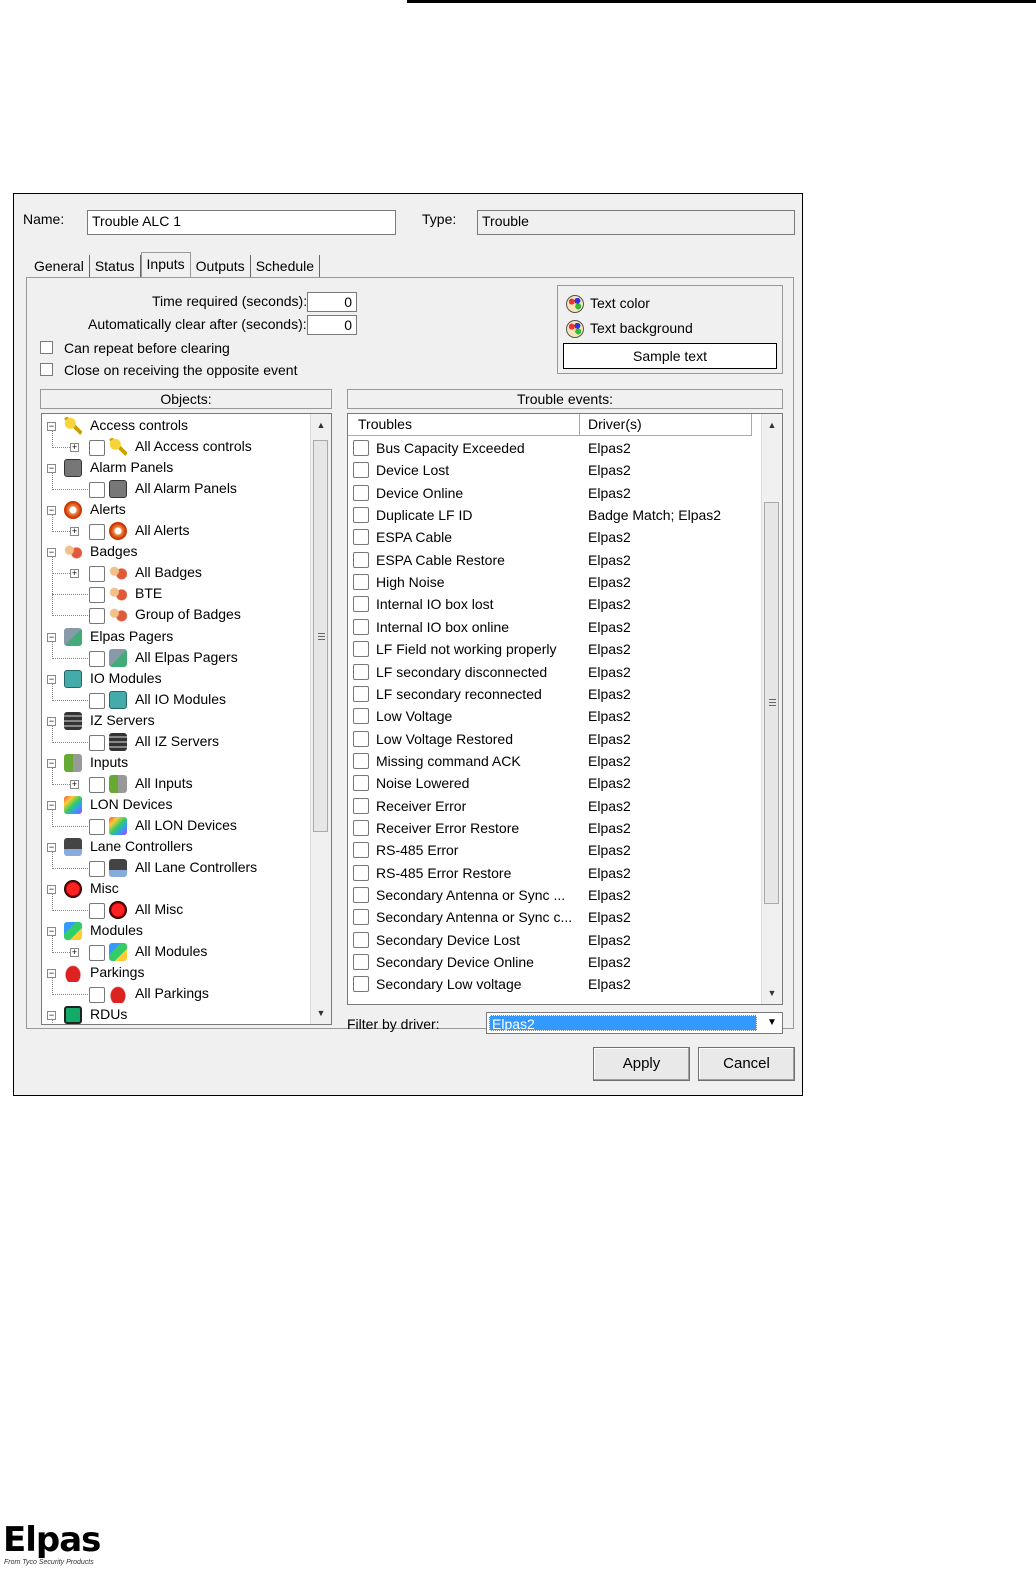  I want to click on trouble-event-row: Secondary Device Lost Elpas2, so click(553, 940).